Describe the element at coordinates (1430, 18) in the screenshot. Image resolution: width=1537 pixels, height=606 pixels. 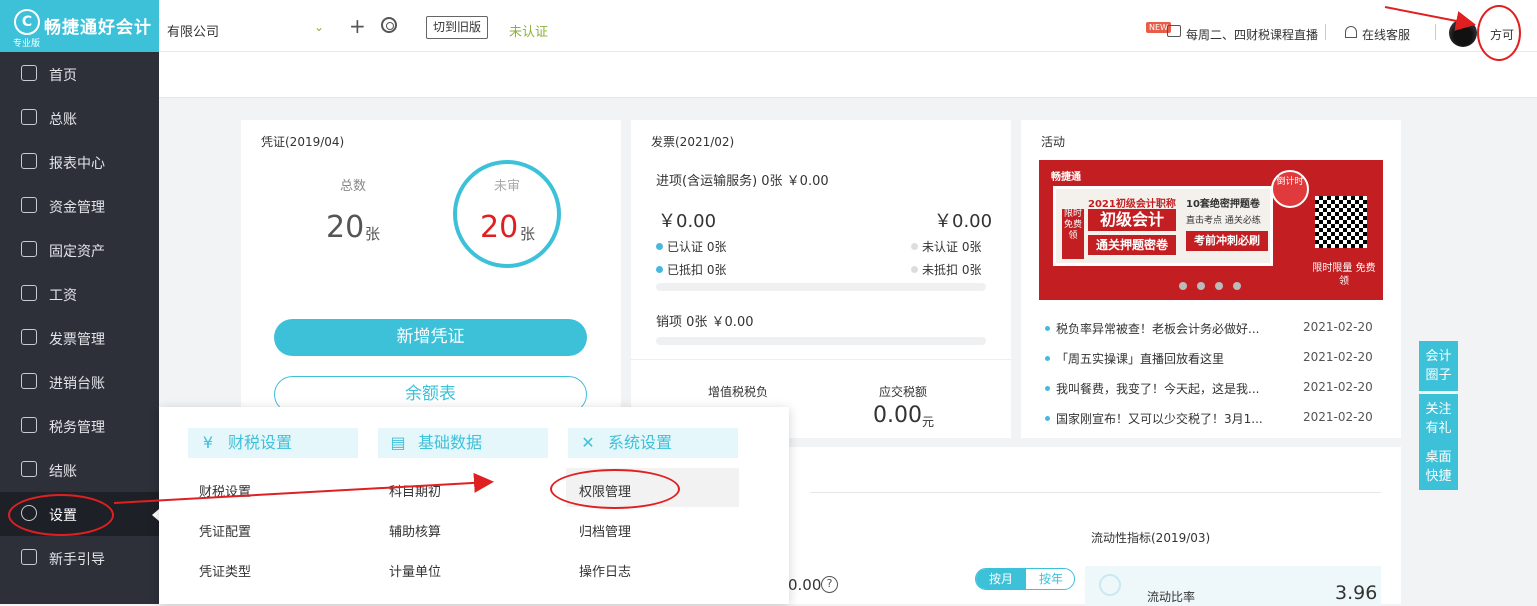
I see `arrow-to-username` at that location.